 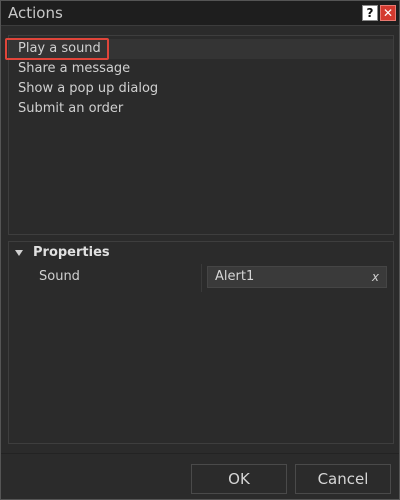 What do you see at coordinates (370, 13) in the screenshot?
I see `help-icon: ?` at bounding box center [370, 13].